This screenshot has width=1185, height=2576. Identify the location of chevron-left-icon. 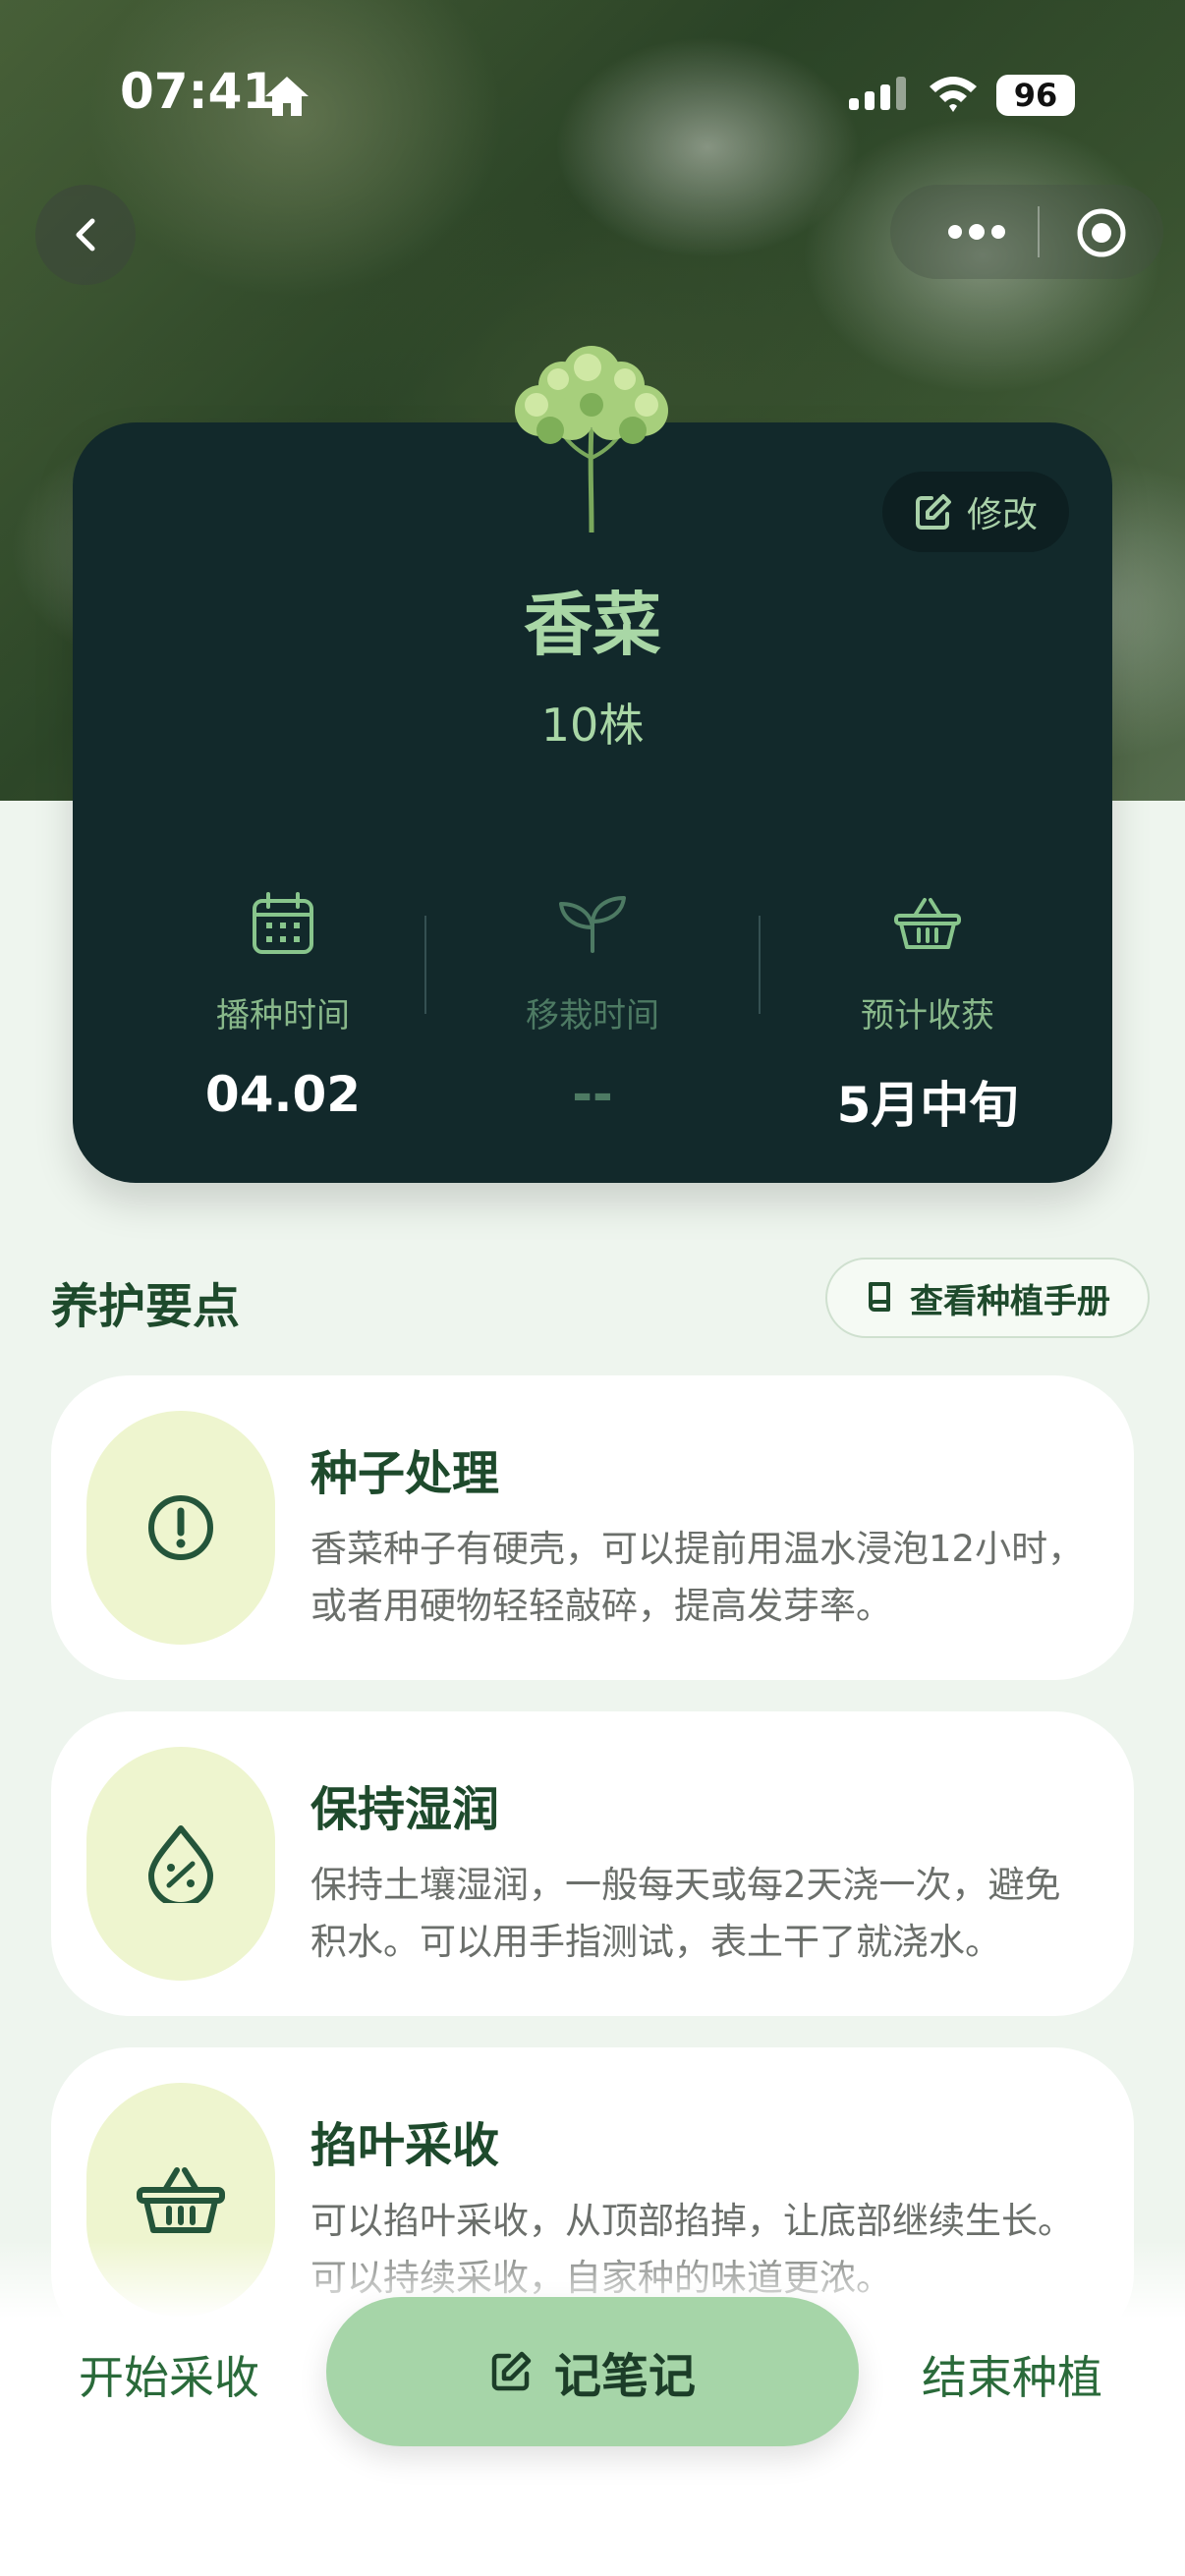
(85, 235).